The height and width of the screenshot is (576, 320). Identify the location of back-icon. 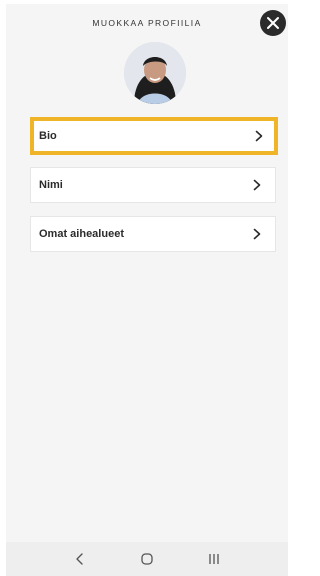
(79, 559).